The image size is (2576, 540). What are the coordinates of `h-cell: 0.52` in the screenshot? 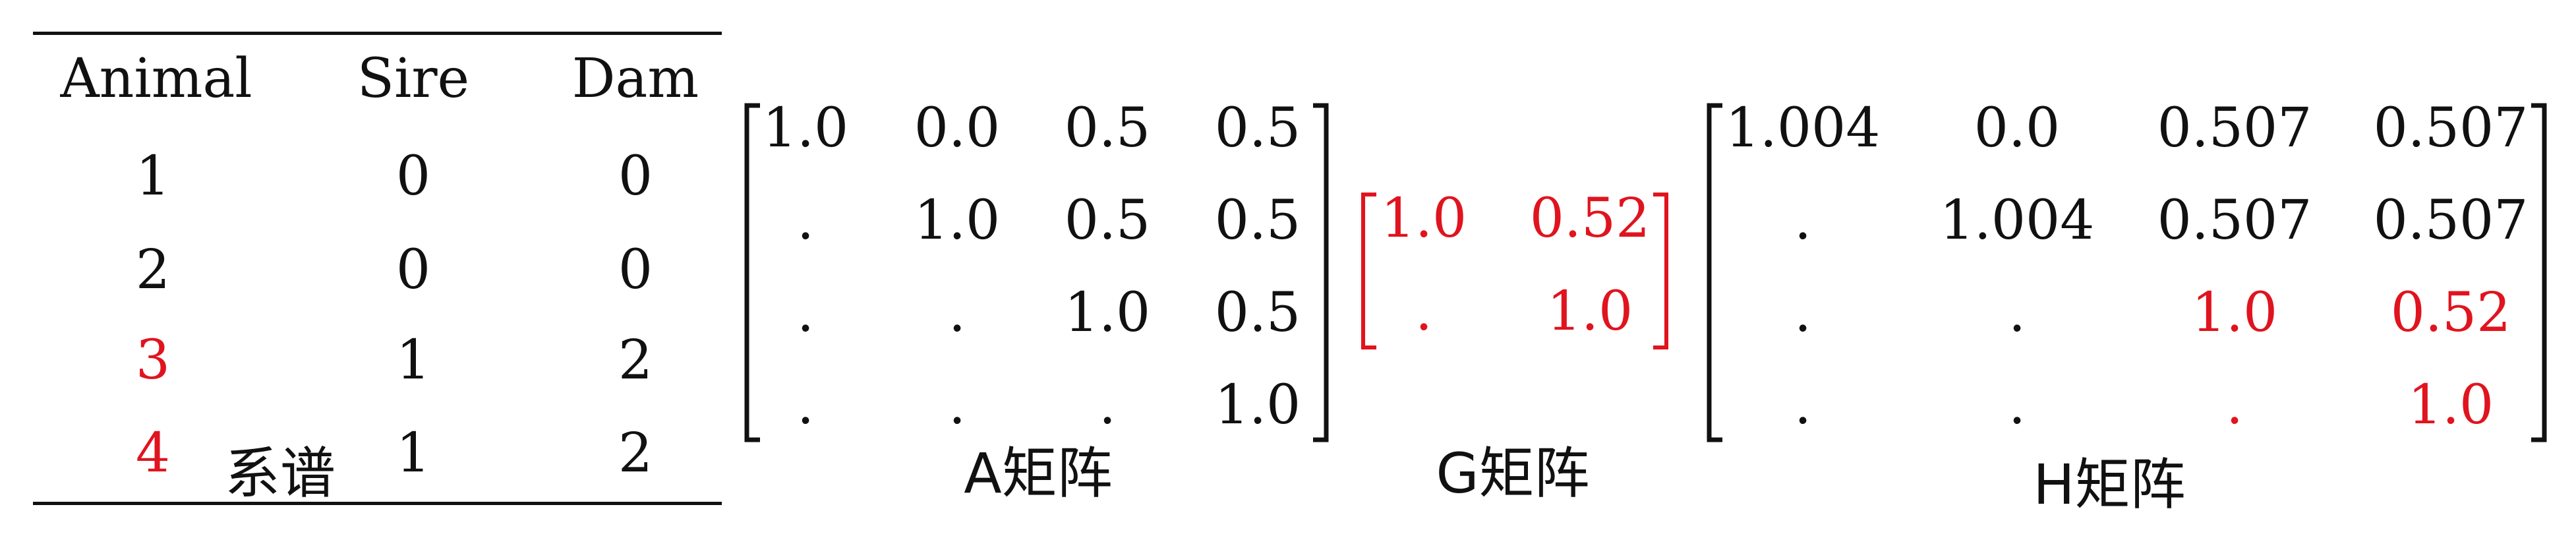 It's located at (2450, 313).